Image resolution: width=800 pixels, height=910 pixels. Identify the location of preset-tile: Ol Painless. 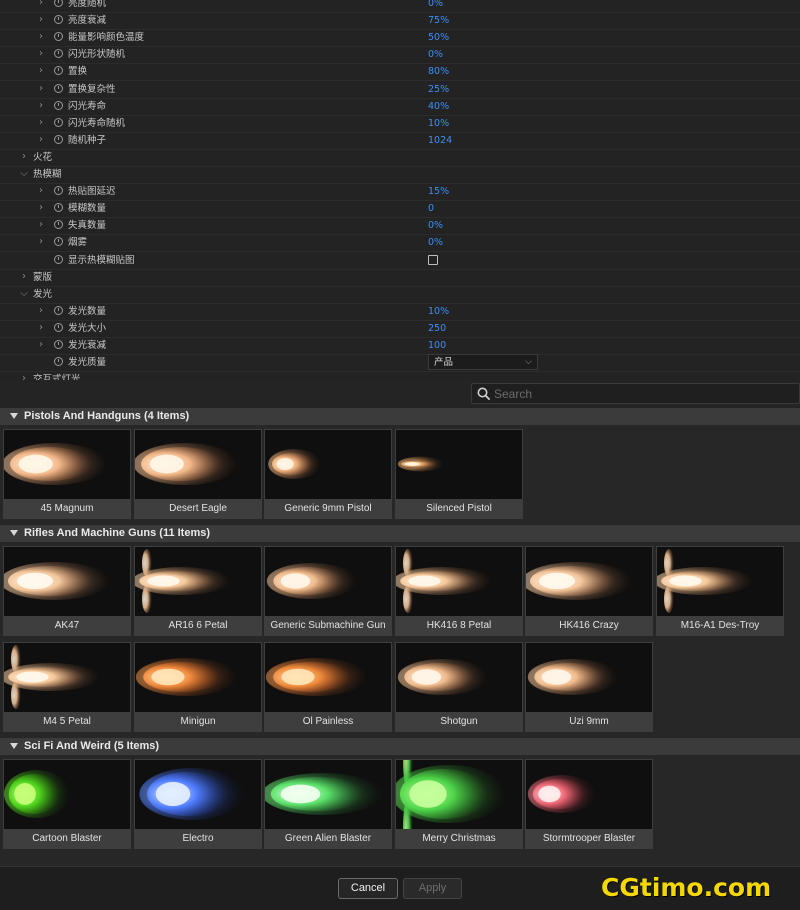
(328, 687).